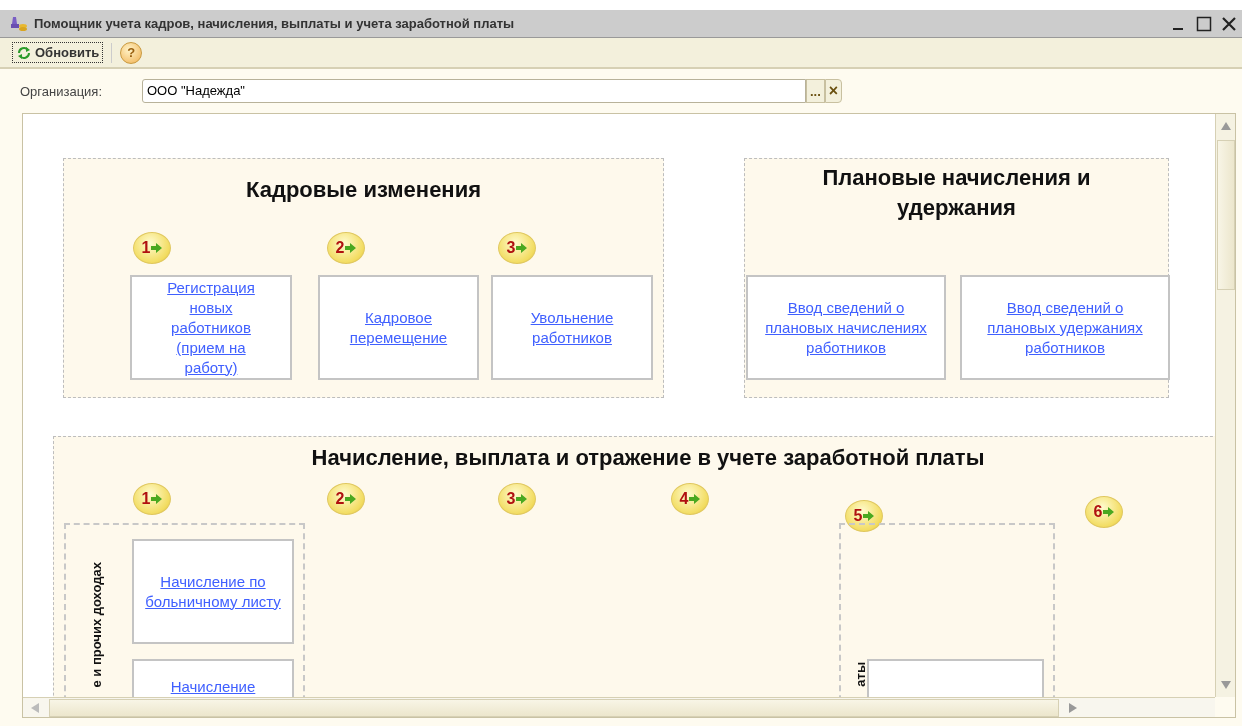 Image resolution: width=1242 pixels, height=726 pixels. What do you see at coordinates (1073, 707) in the screenshot?
I see `scroll-right-icon` at bounding box center [1073, 707].